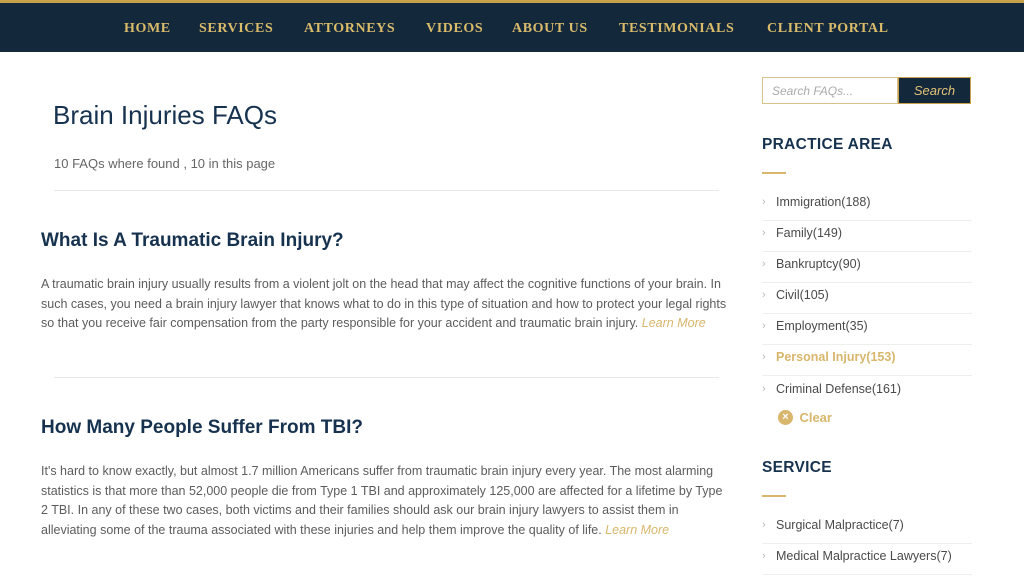 This screenshot has width=1024, height=576. I want to click on service-heading: SERVICE, so click(797, 467).